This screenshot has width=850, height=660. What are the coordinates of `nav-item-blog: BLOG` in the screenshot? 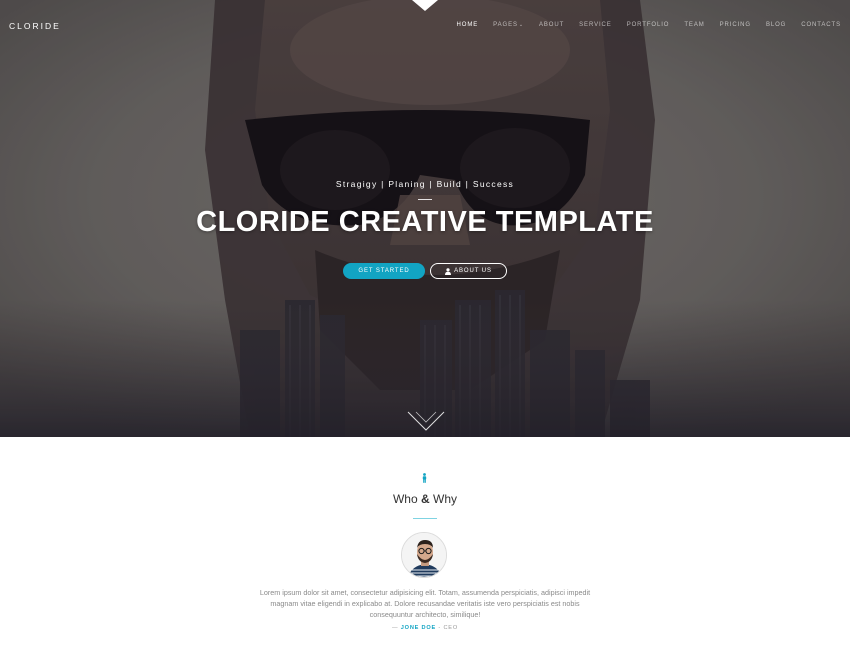 It's located at (776, 25).